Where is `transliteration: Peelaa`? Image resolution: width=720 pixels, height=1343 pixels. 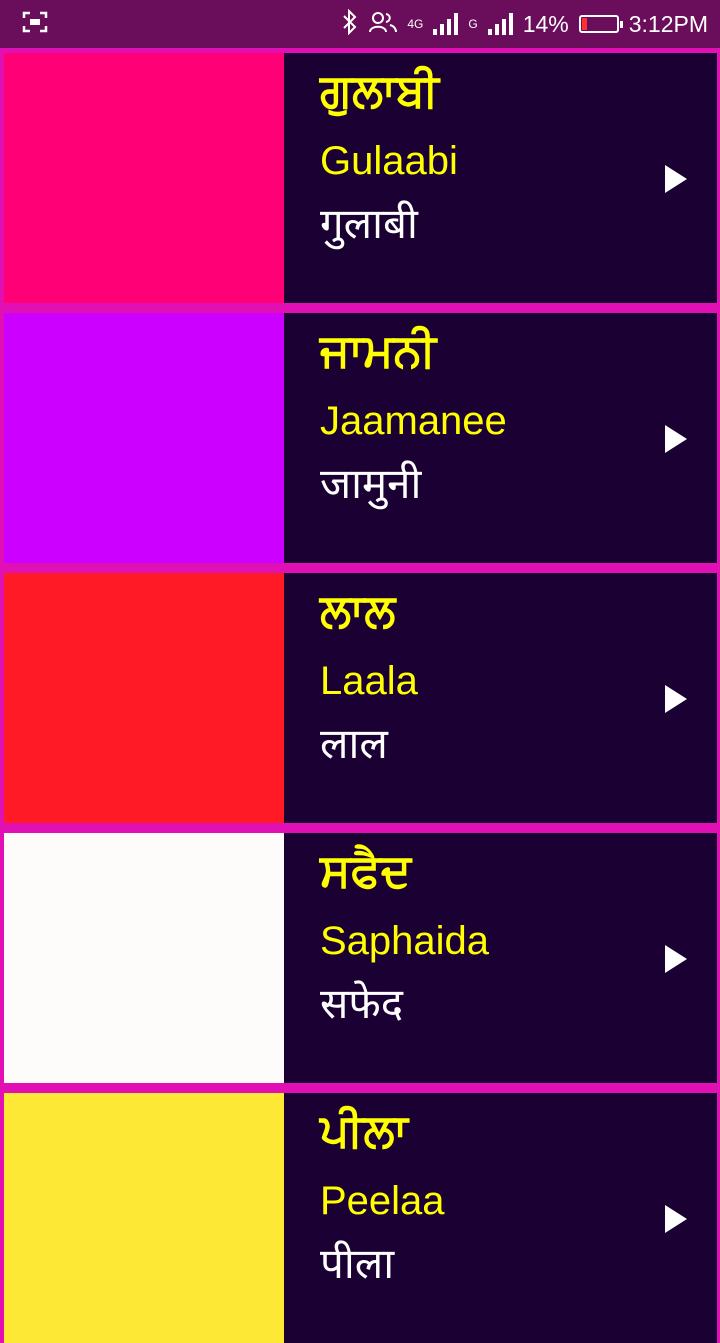
transliteration: Peelaa is located at coordinates (382, 1201).